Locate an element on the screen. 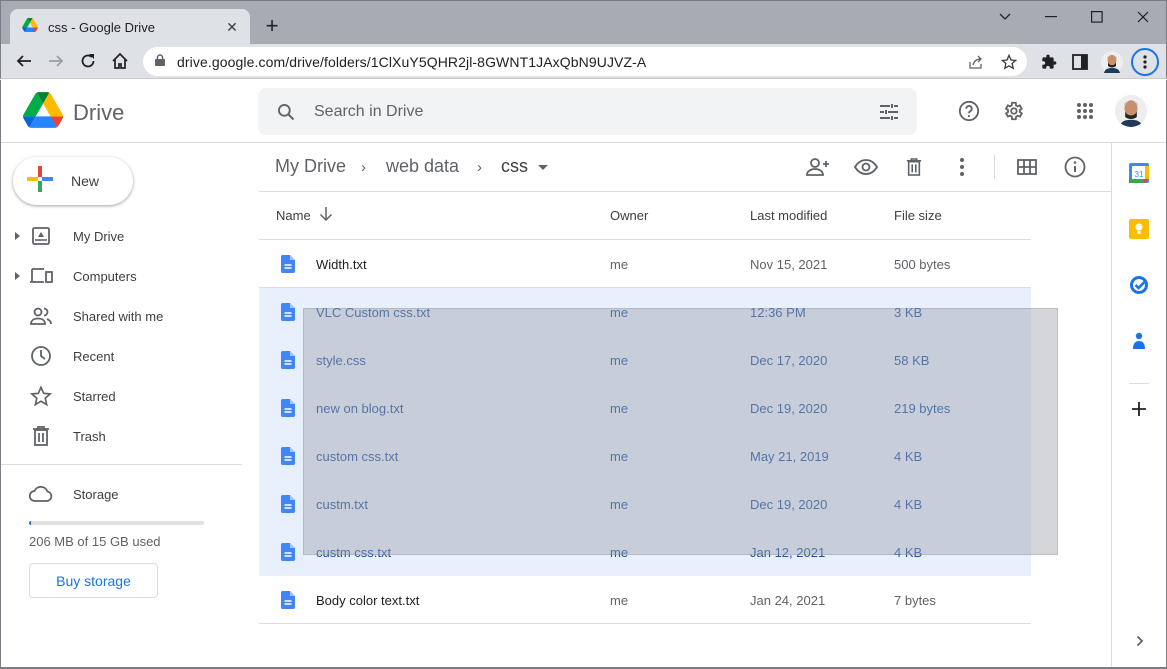 This screenshot has width=1167, height=669. profile-avatar is located at coordinates (1112, 62).